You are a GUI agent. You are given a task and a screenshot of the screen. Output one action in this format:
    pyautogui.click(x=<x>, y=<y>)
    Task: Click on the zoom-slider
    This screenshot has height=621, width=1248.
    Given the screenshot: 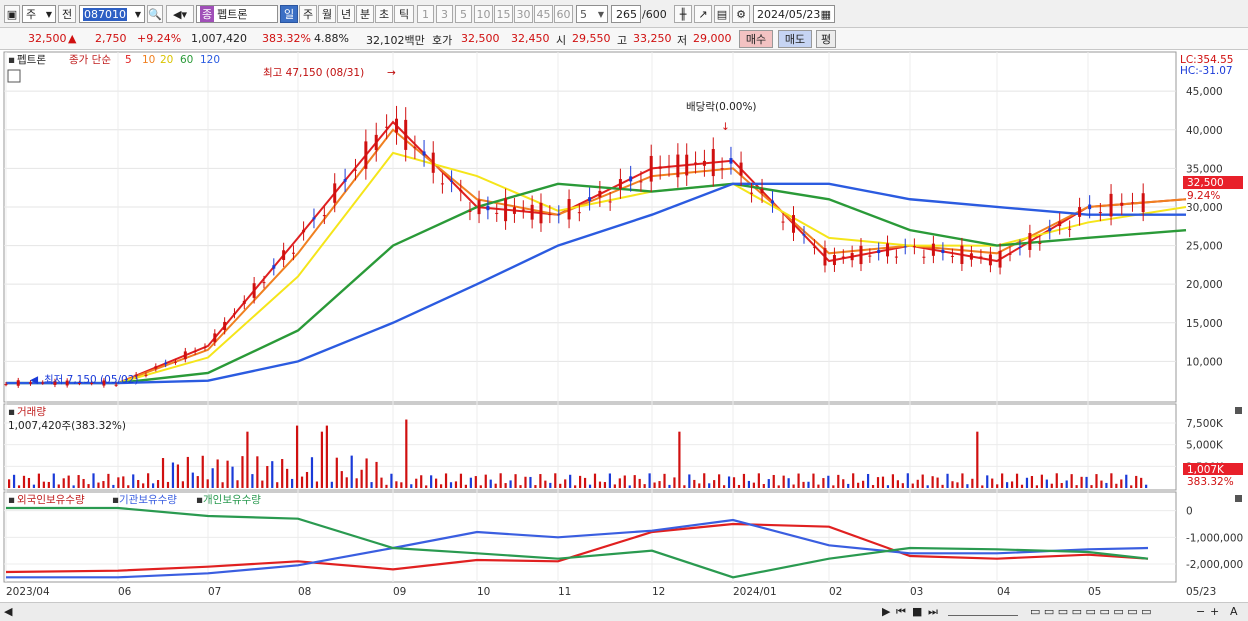 What is the action you would take?
    pyautogui.click(x=983, y=611)
    